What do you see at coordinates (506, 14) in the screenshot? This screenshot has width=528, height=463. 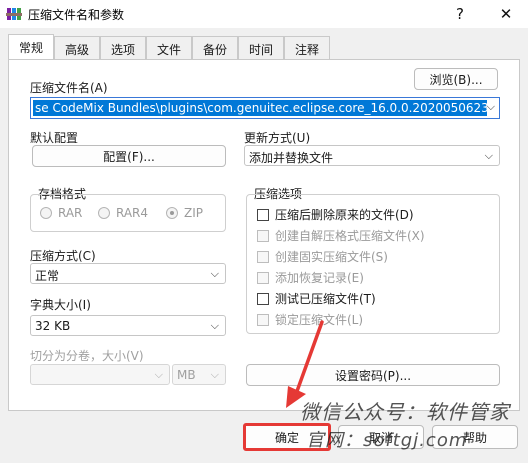 I see `close-icon: ✕` at bounding box center [506, 14].